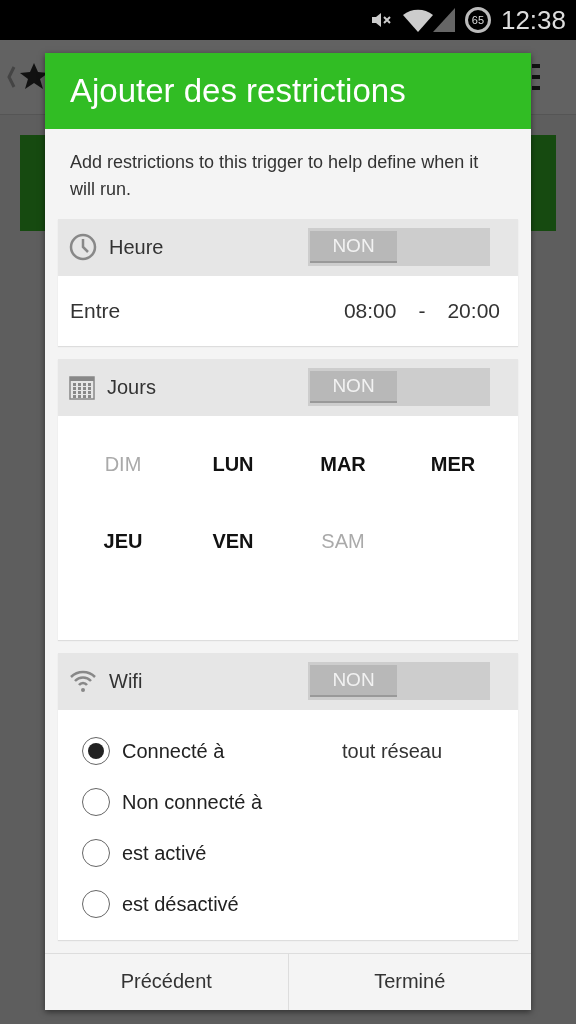 The height and width of the screenshot is (1024, 576). What do you see at coordinates (164, 853) in the screenshot?
I see `option-label: est activé` at bounding box center [164, 853].